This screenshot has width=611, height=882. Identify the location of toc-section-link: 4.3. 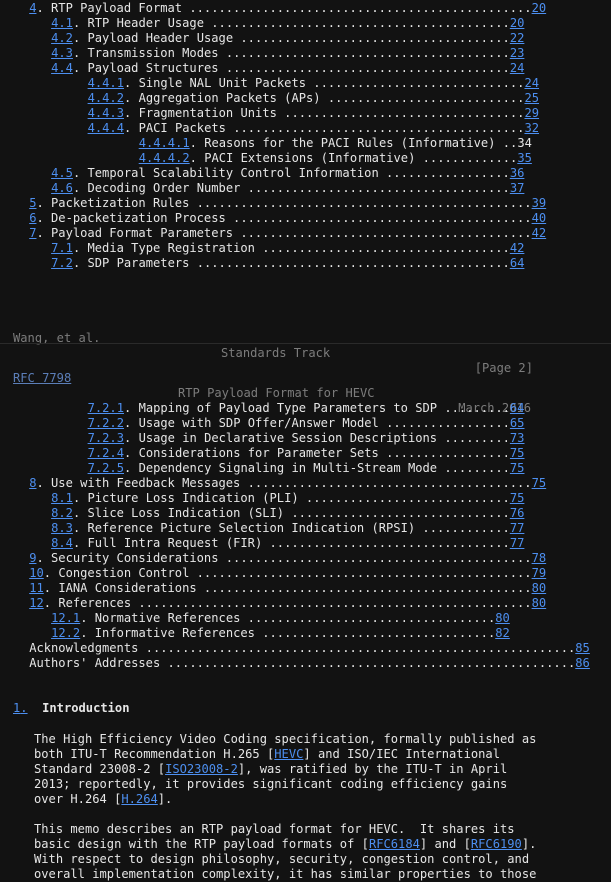
(62, 53).